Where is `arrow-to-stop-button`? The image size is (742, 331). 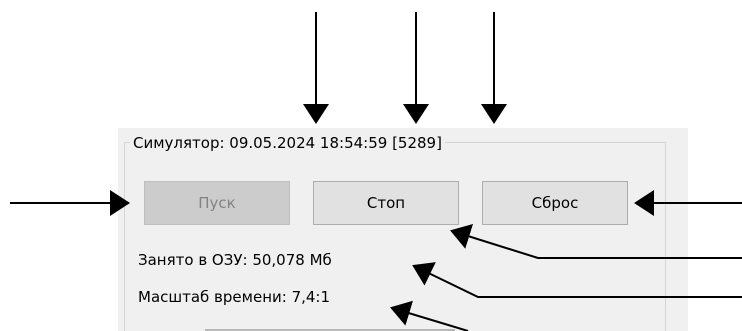
arrow-to-stop-button is located at coordinates (596, 241).